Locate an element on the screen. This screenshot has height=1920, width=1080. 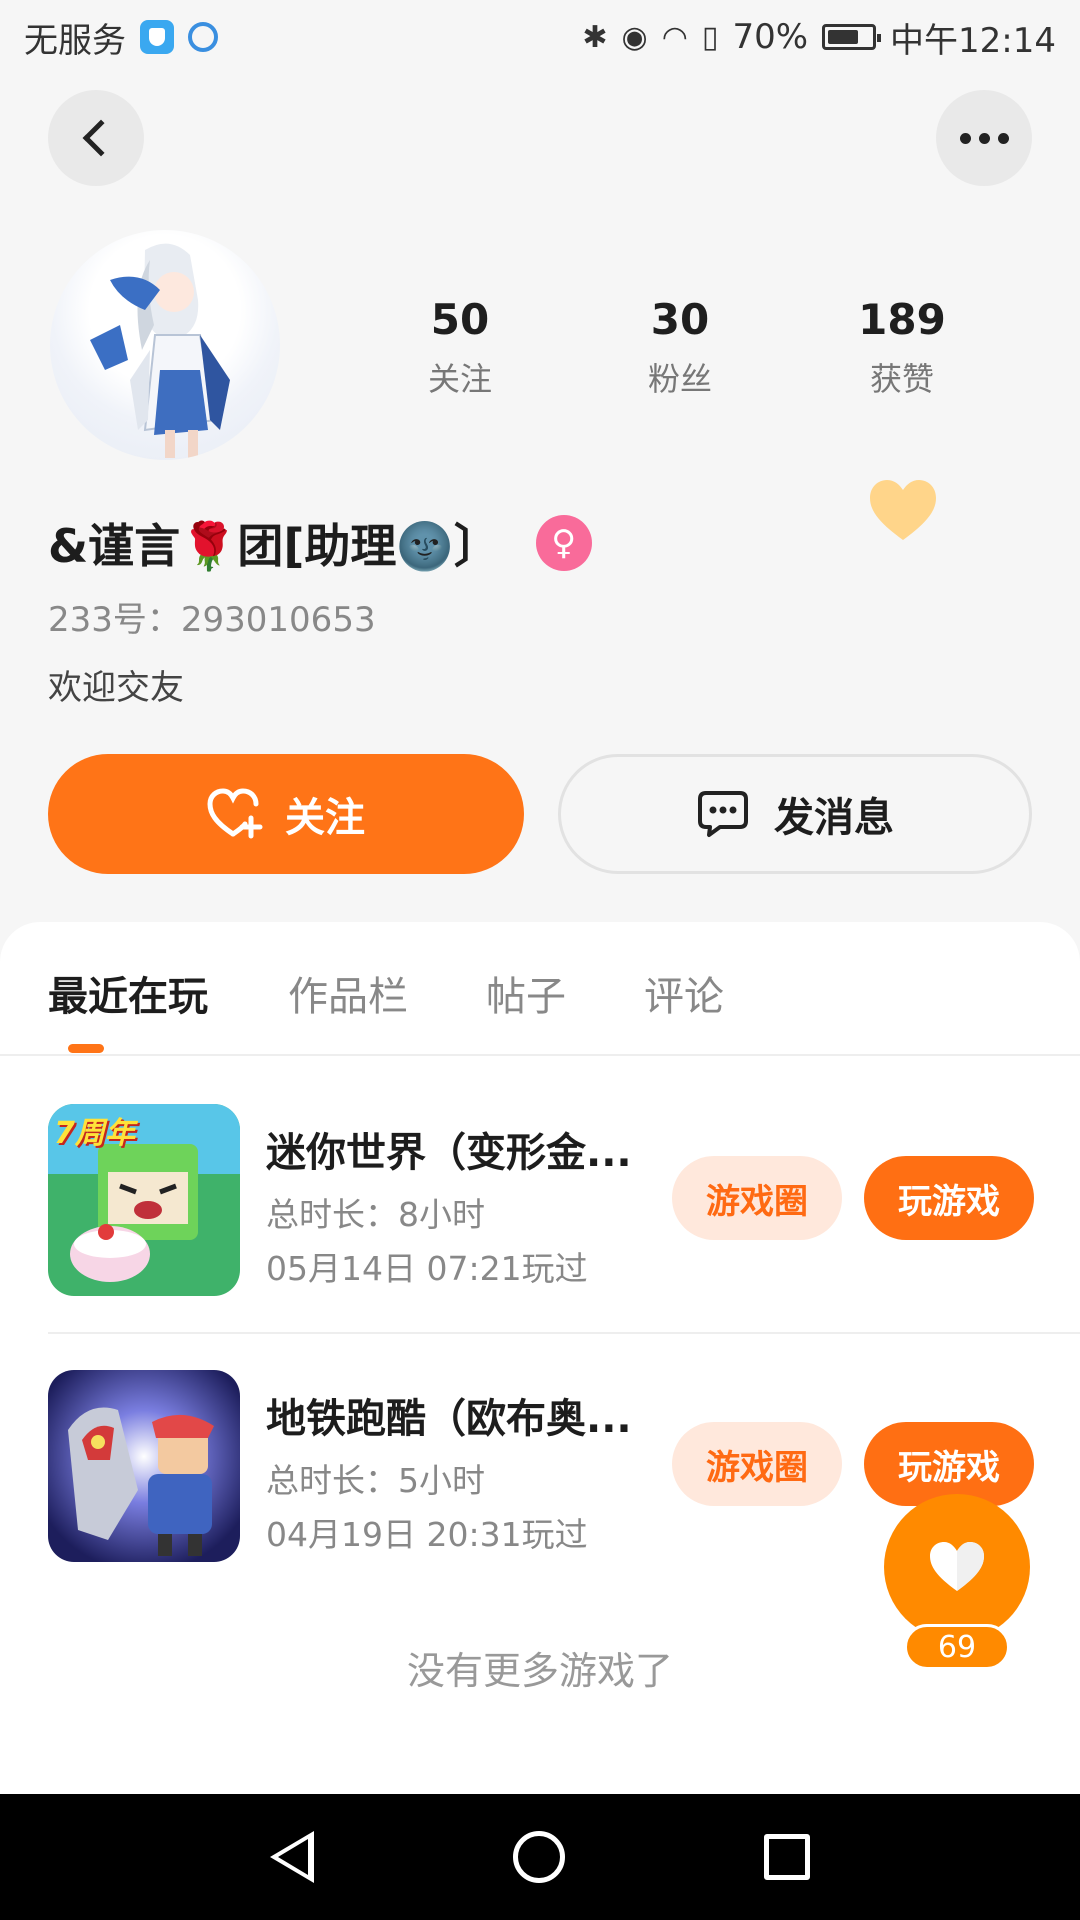
chat-icon is located at coordinates (723, 814).